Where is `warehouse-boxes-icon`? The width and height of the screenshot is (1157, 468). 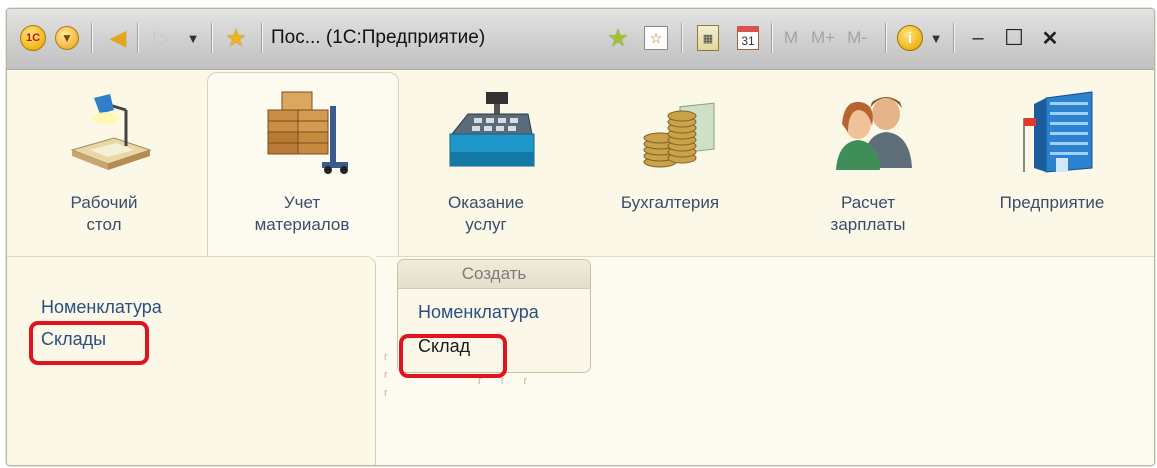
warehouse-boxes-icon is located at coordinates (307, 132).